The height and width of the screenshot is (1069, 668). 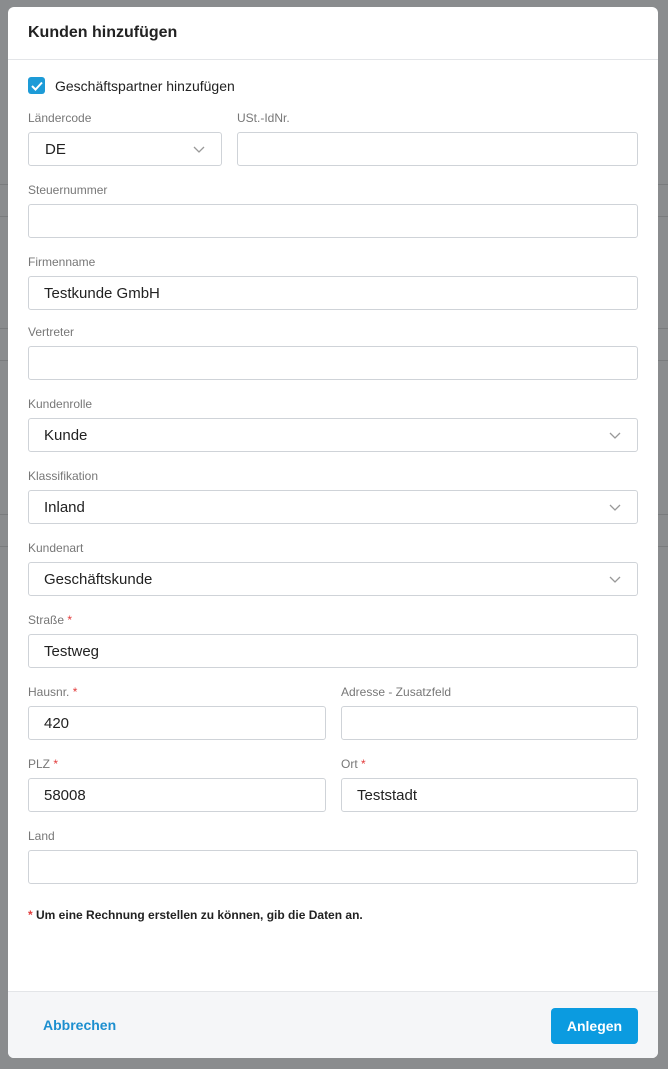 I want to click on customer-role-field: Kundenrolle Kunde, so click(x=333, y=424).